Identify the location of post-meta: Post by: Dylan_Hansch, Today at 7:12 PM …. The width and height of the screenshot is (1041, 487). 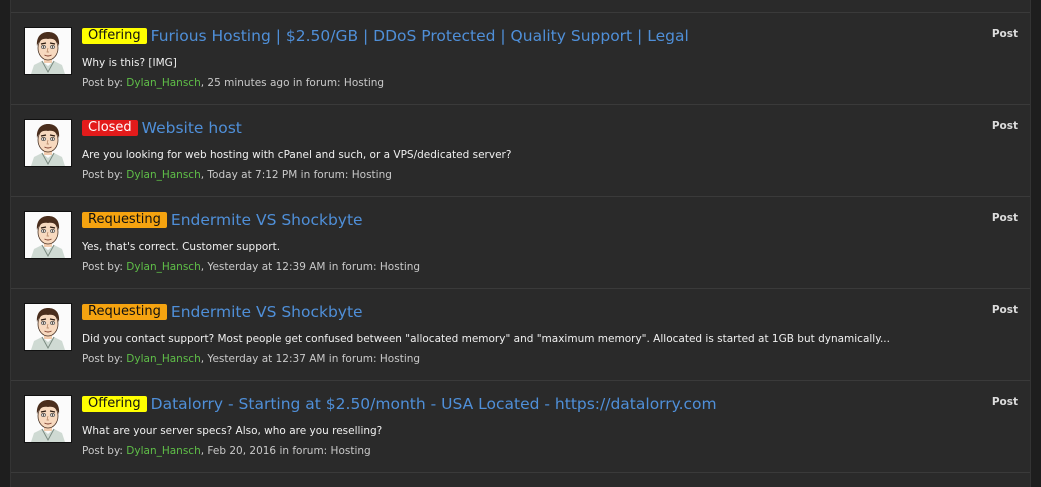
(237, 175).